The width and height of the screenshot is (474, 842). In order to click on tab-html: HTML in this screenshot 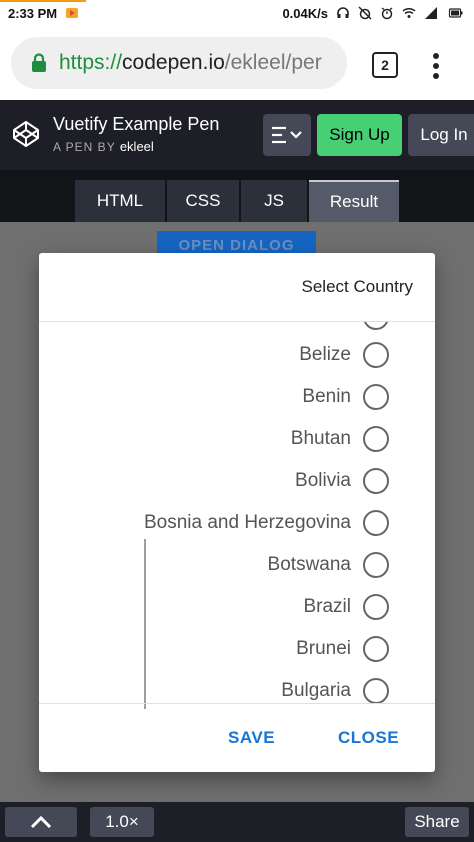, I will do `click(120, 201)`.